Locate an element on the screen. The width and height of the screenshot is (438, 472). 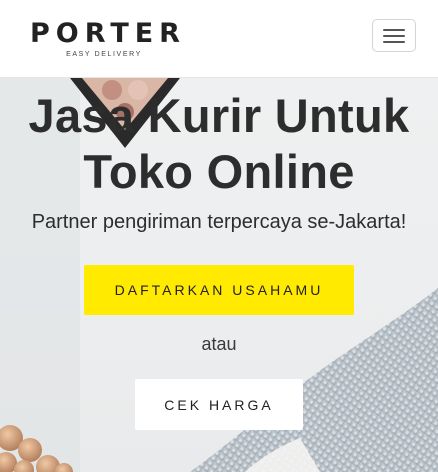
hero-title-line-2: Toko Online is located at coordinates (219, 171).